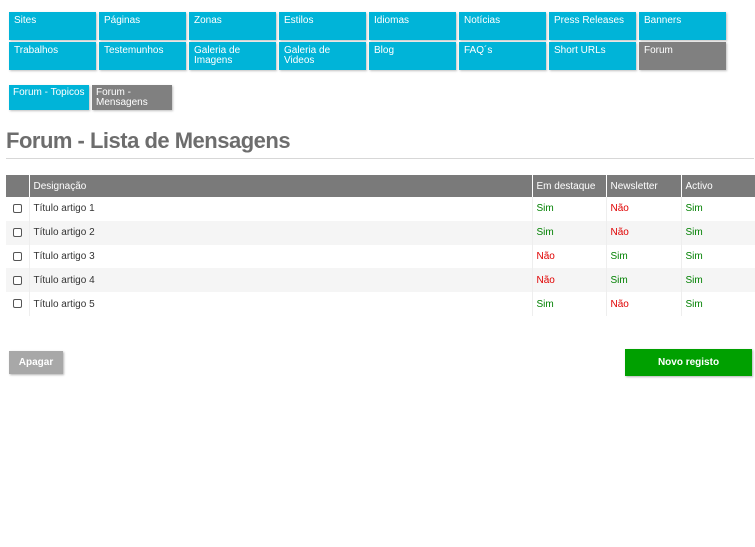  I want to click on table-row: Título artigo 1 Sim Não Sim, so click(380, 209).